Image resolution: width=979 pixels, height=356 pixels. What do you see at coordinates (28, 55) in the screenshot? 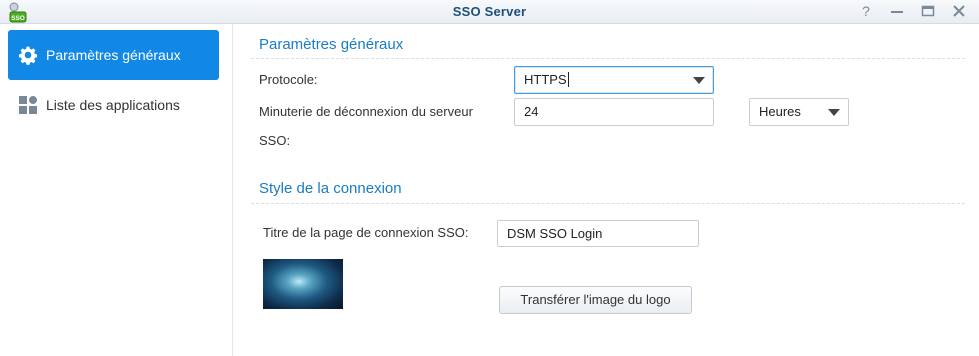
I see `gear-icon` at bounding box center [28, 55].